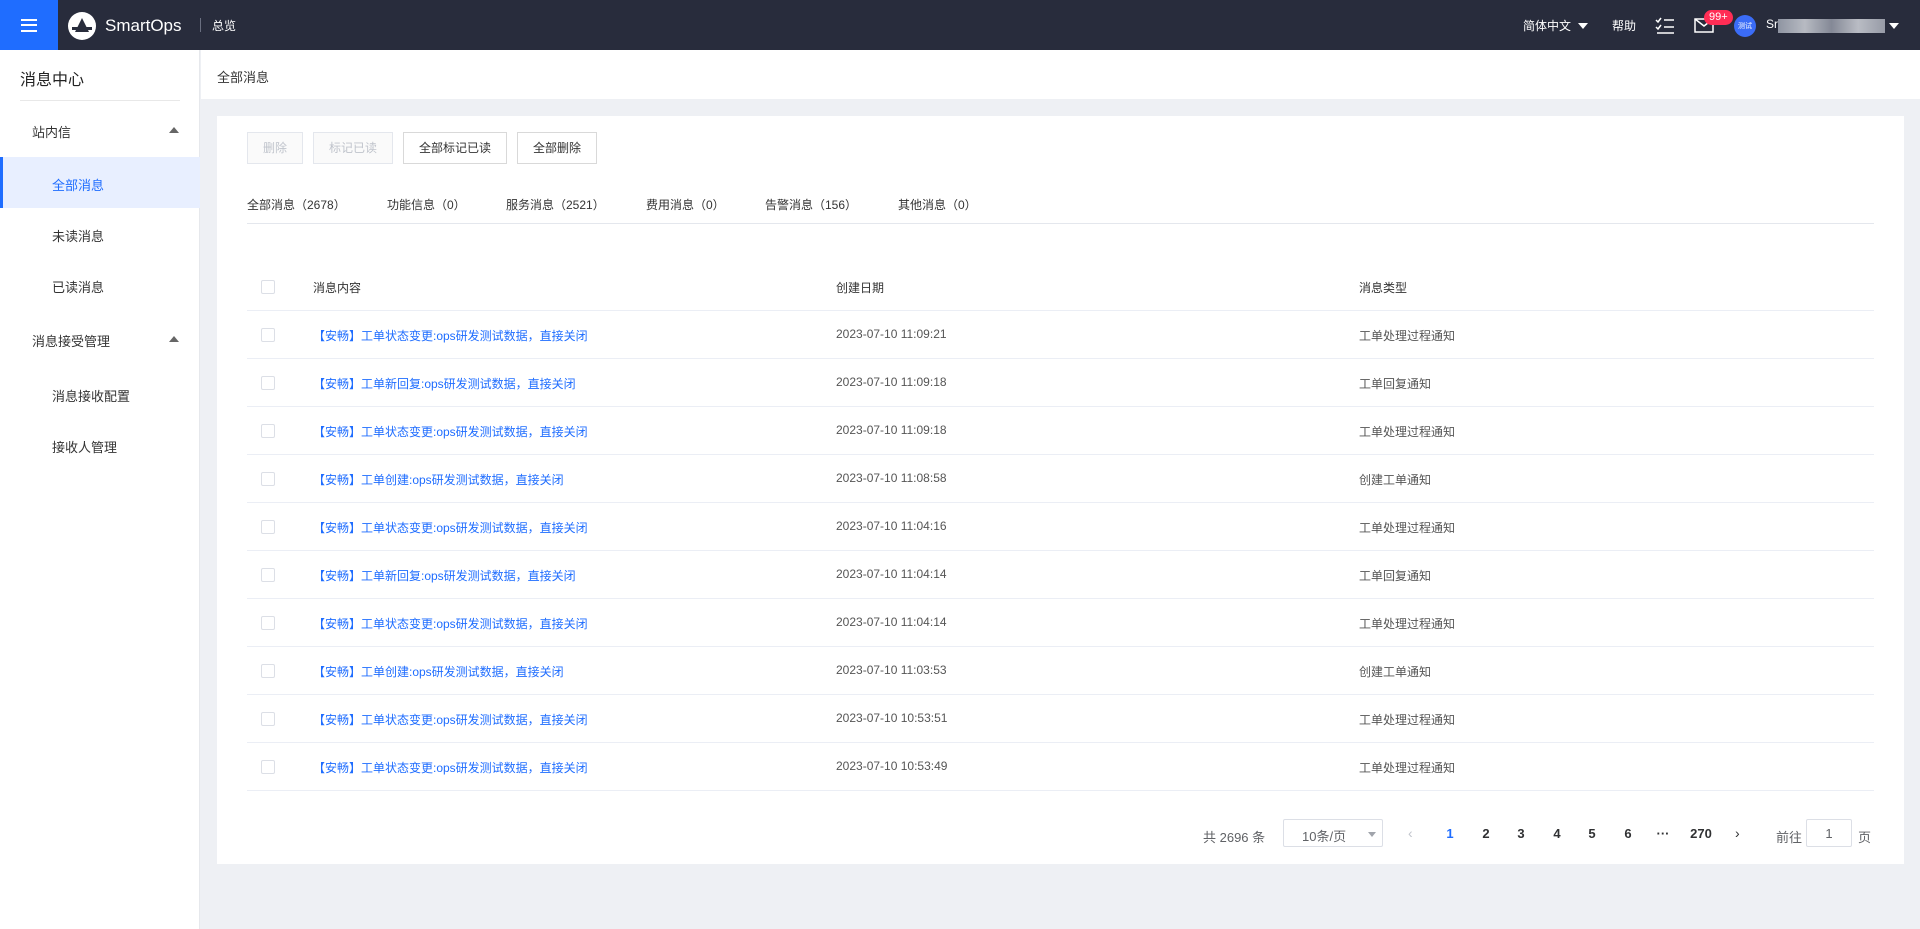 Image resolution: width=1920 pixels, height=929 pixels. Describe the element at coordinates (860, 288) in the screenshot. I see `column-header-date: 创建日期` at that location.